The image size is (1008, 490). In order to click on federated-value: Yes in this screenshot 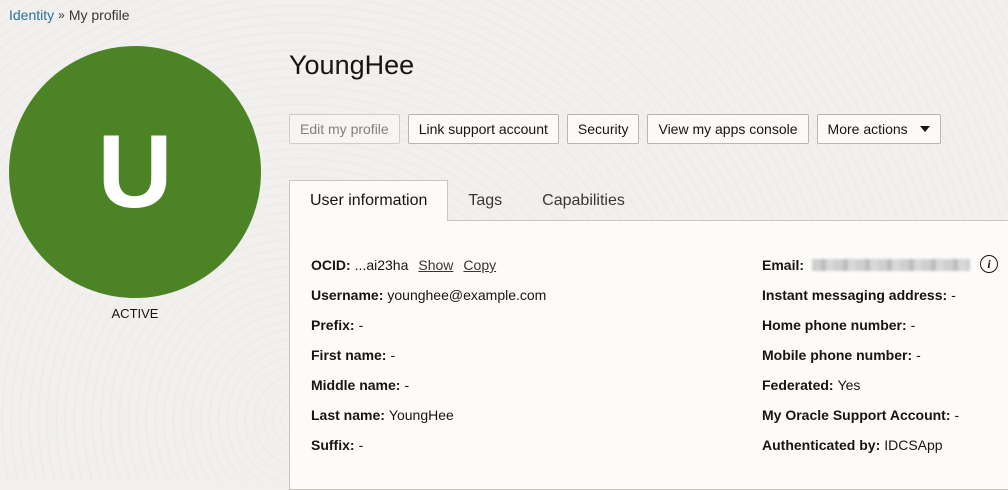, I will do `click(849, 385)`.